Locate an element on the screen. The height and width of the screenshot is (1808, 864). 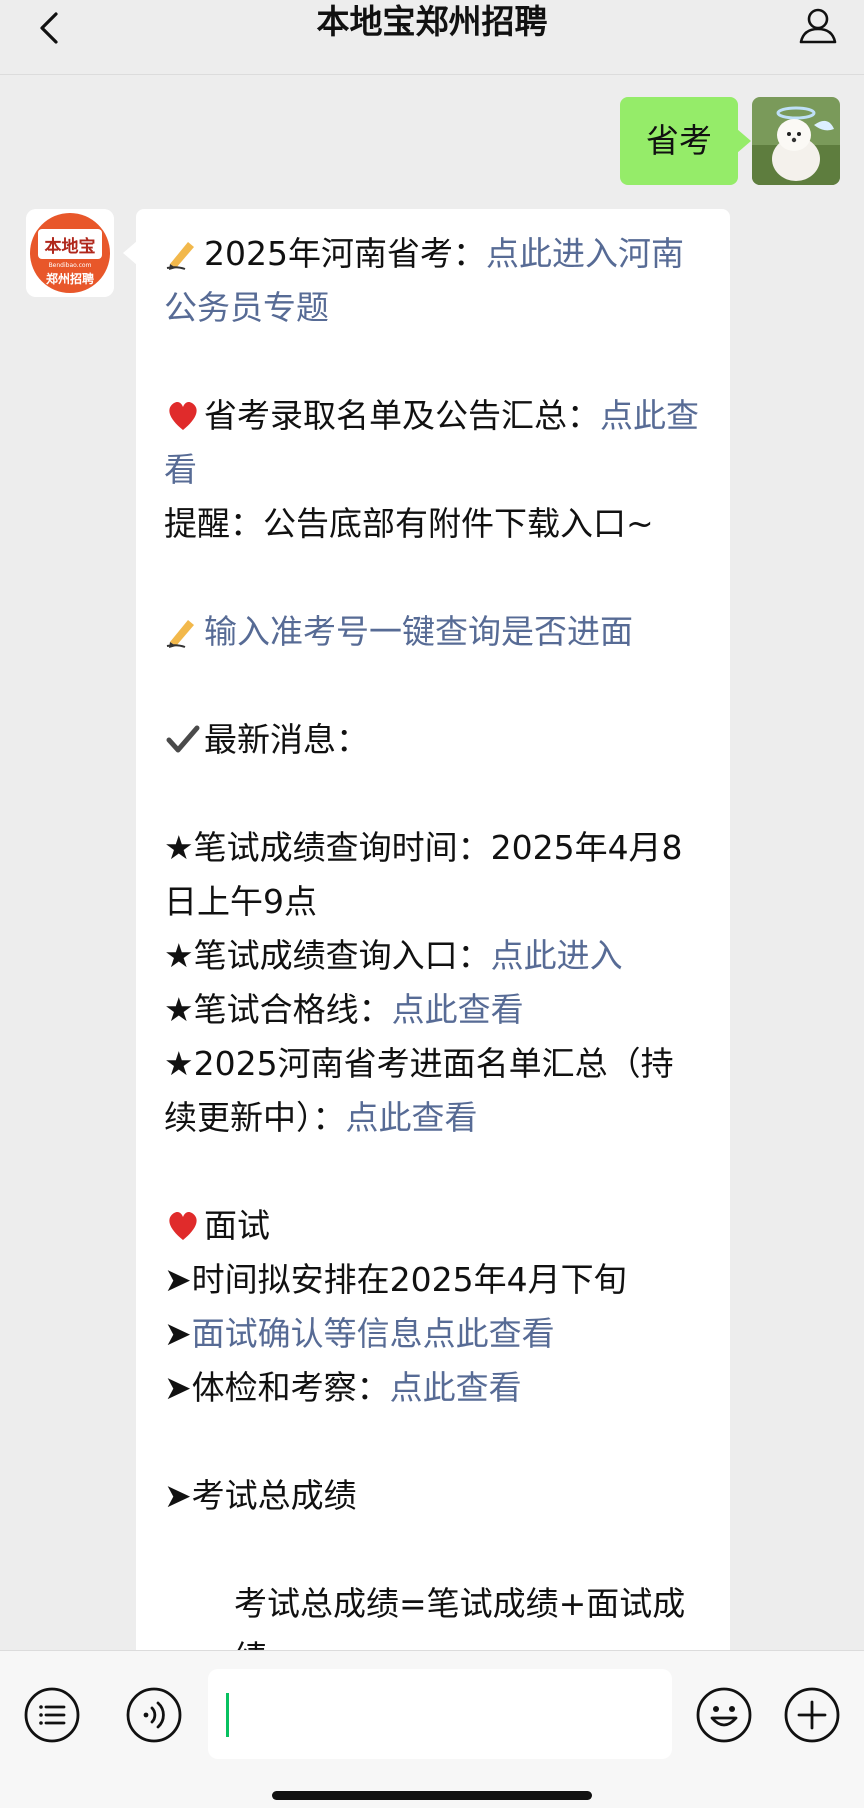
message-text: ★笔试成绩查询入口： is located at coordinates (327, 955).